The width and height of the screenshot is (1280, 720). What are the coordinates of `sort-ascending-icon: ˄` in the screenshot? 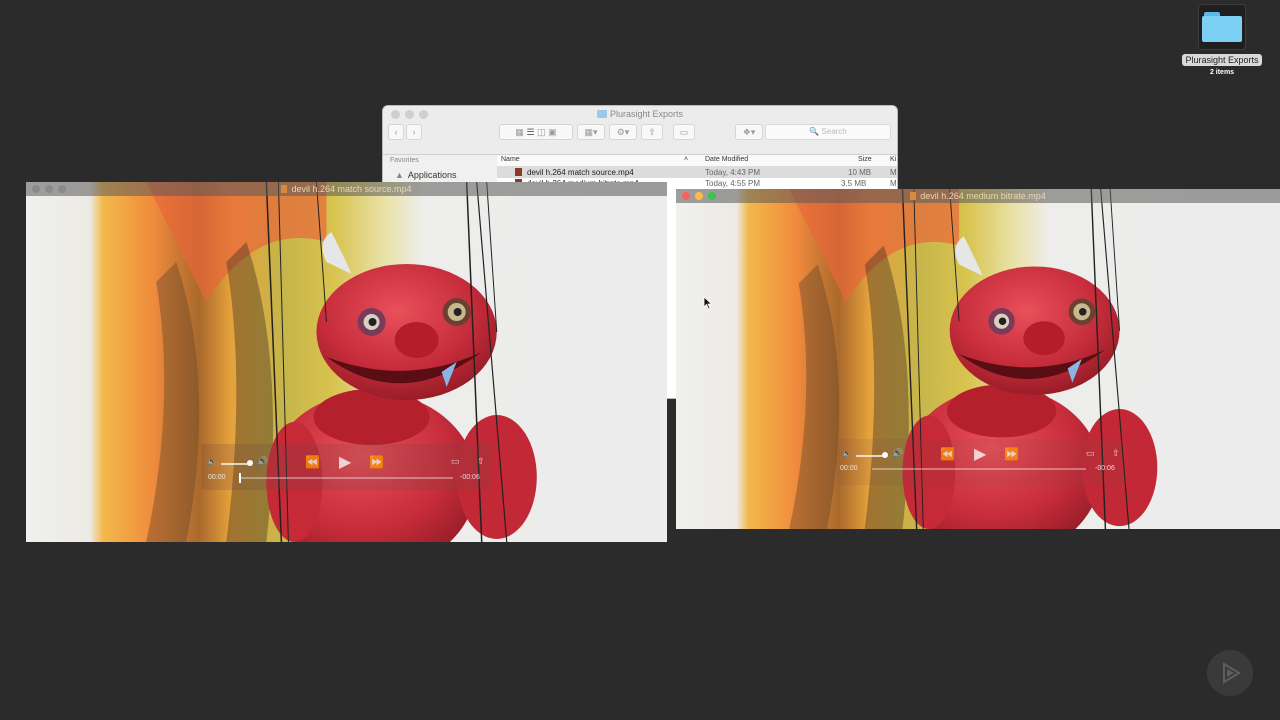 It's located at (686, 159).